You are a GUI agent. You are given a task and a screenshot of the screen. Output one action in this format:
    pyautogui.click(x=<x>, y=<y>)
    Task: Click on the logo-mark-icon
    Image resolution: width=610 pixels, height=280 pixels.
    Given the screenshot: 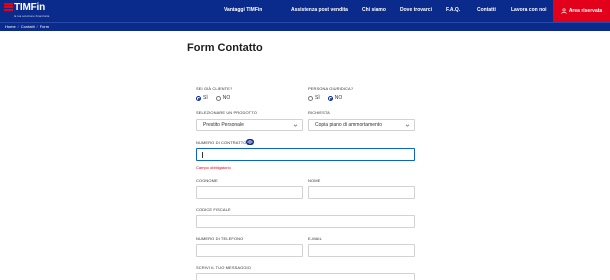 What is the action you would take?
    pyautogui.click(x=8, y=7)
    